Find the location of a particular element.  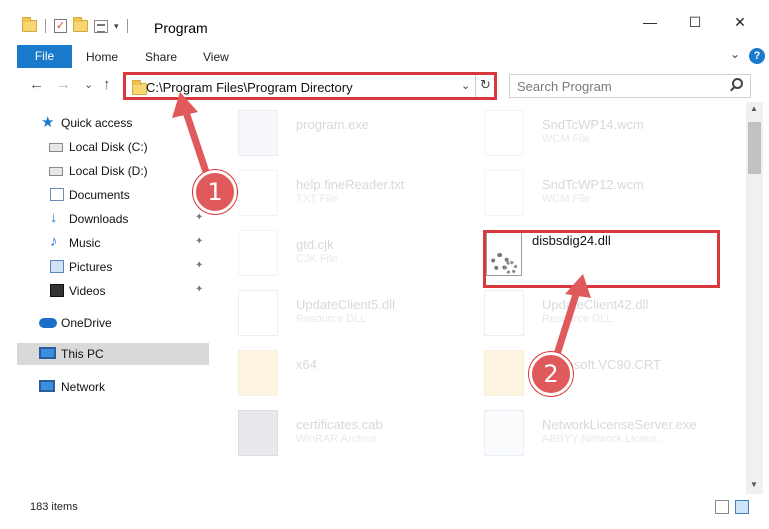

sidebar-item-local-disk-c: Local Disk (C:) is located at coordinates (104, 147).